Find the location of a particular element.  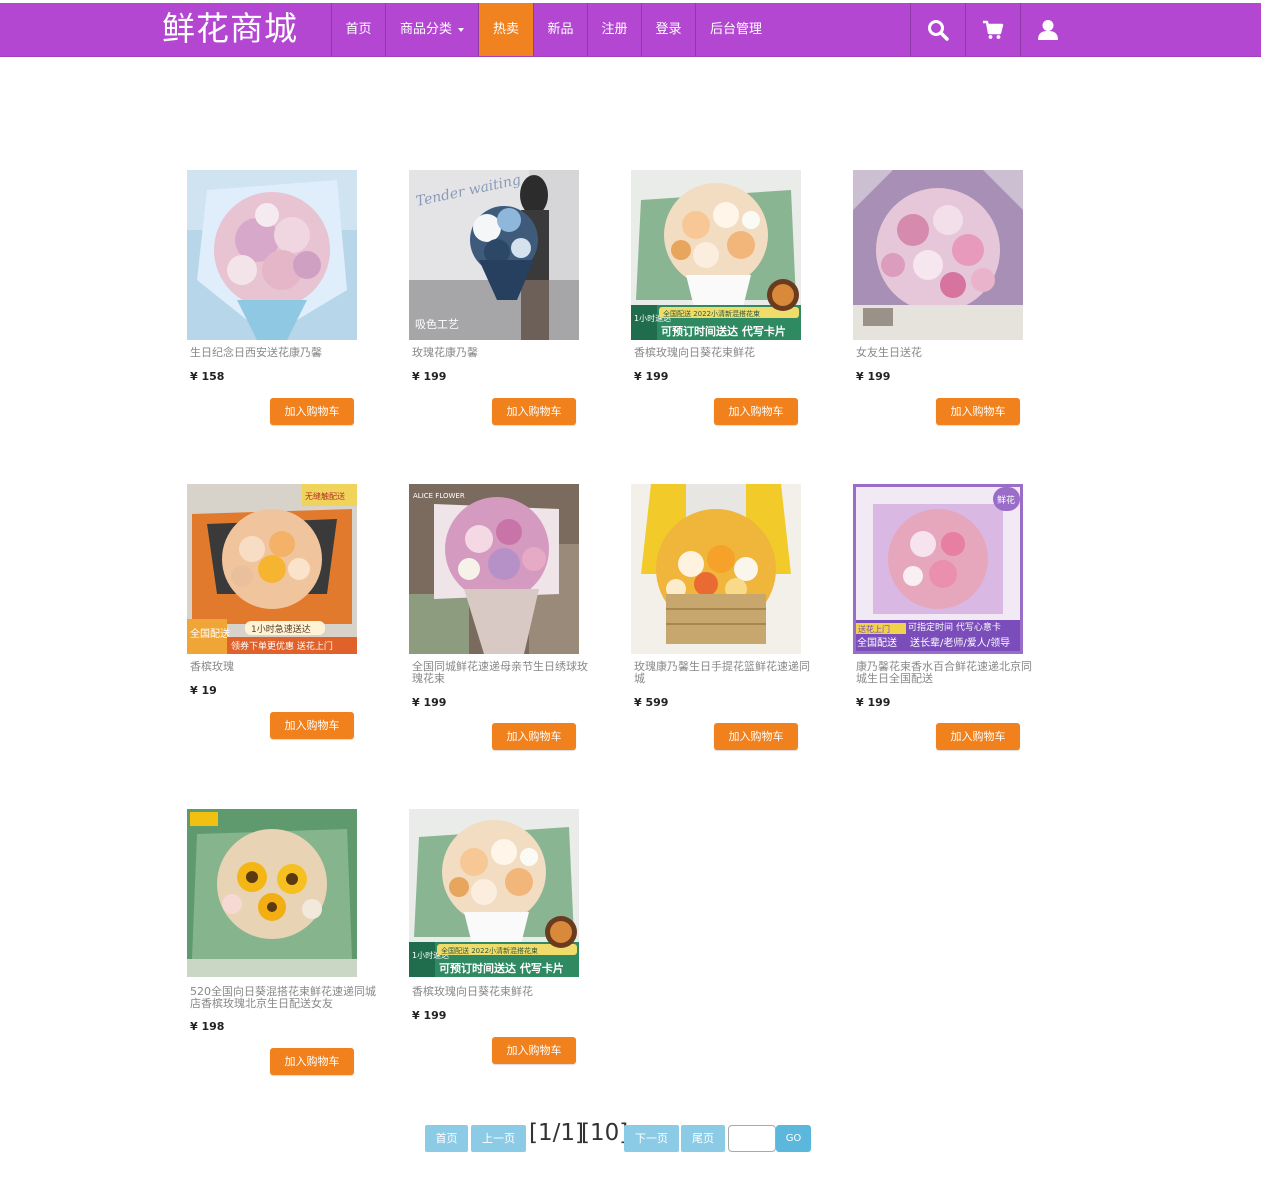

image-logo-text: ALICE FLOWER is located at coordinates (439, 496).